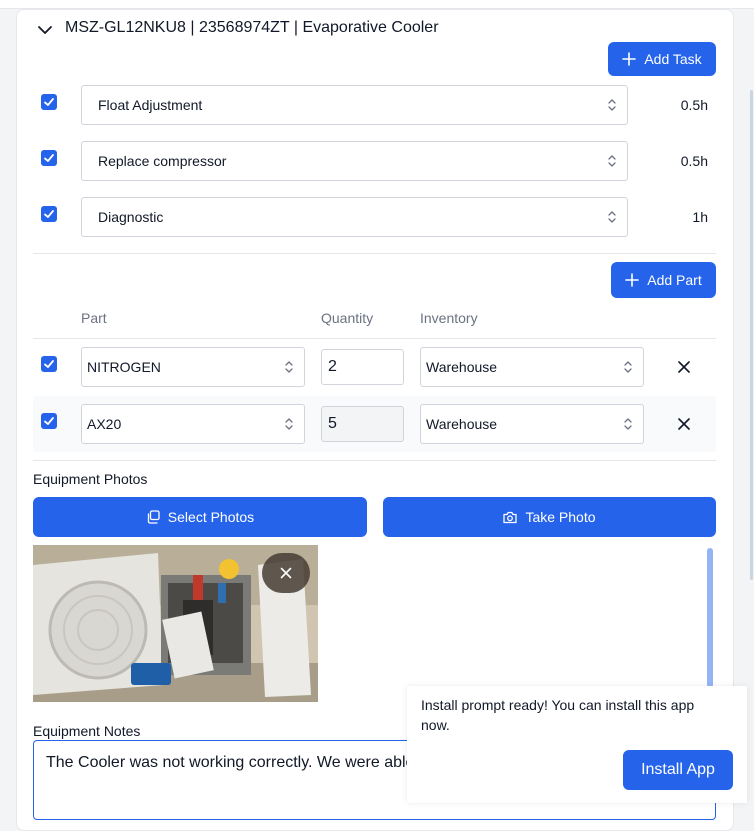 This screenshot has height=831, width=754. Describe the element at coordinates (193, 424) in the screenshot. I see `part-select: AX20` at that location.